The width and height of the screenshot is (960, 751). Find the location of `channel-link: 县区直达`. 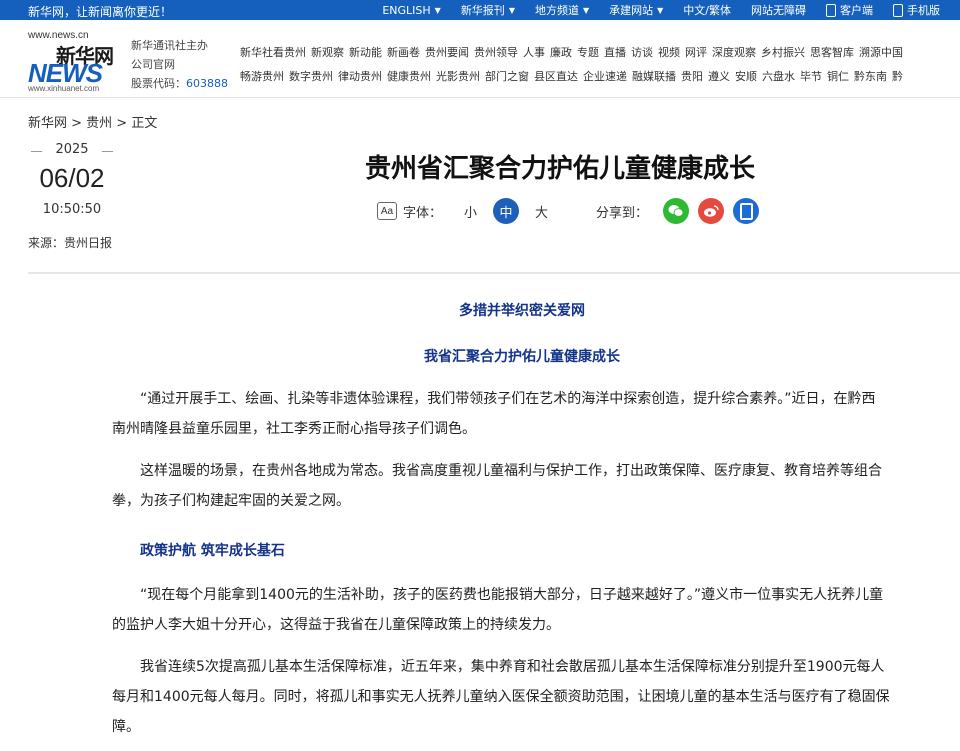

channel-link: 县区直达 is located at coordinates (556, 76).